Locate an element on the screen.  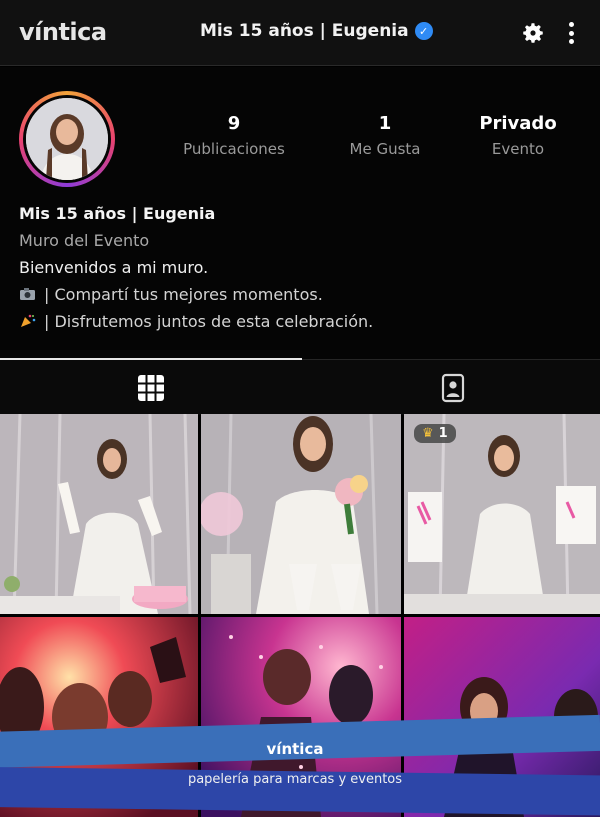
party-popper-emoji-icon is located at coordinates (28, 320).